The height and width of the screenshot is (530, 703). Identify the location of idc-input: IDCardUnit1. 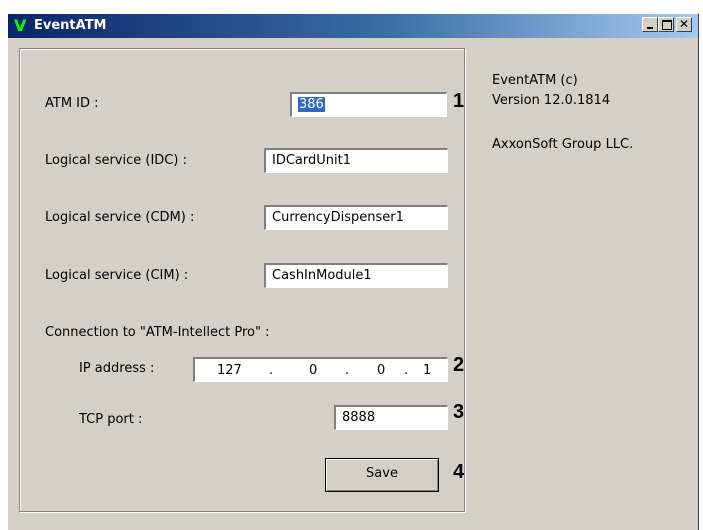
(356, 160).